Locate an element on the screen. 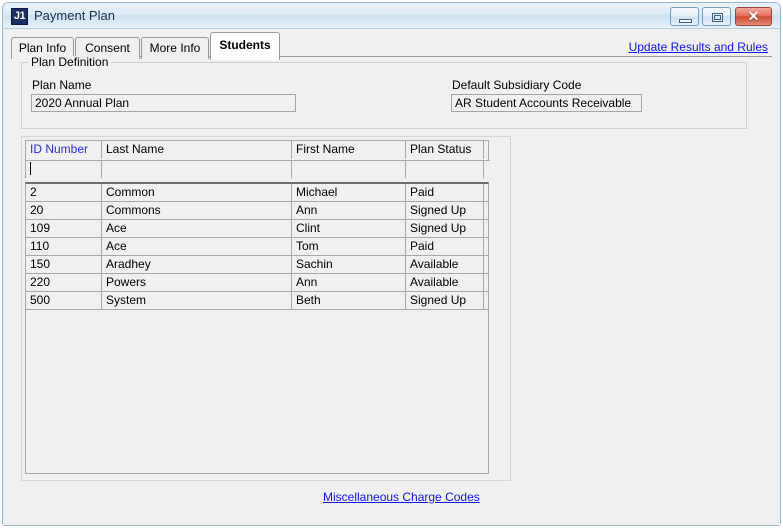 The height and width of the screenshot is (528, 783). cell-first-name: Michael is located at coordinates (349, 192).